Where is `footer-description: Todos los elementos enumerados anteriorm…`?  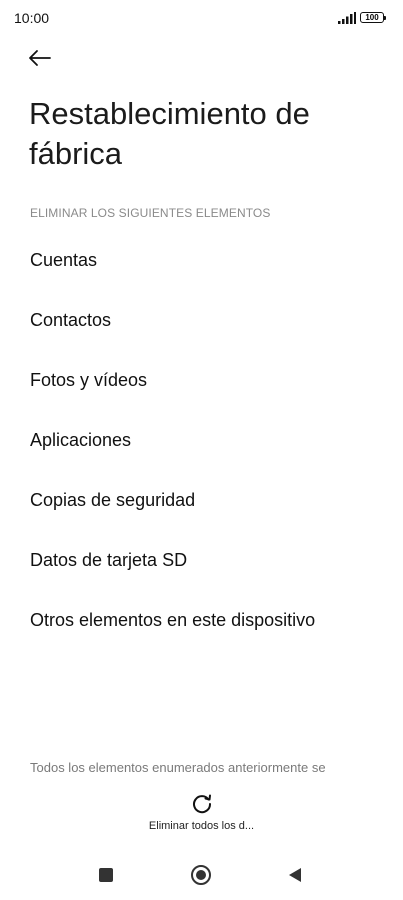 footer-description: Todos los elementos enumerados anteriorm… is located at coordinates (178, 767).